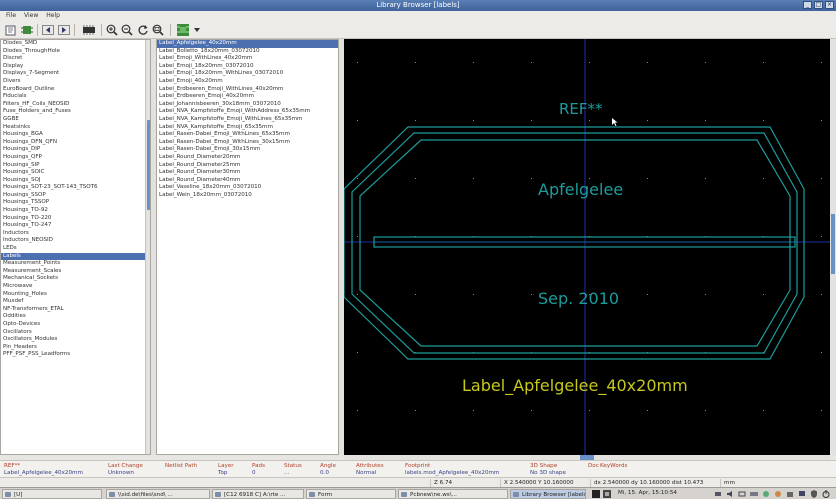 The image size is (836, 499). Describe the element at coordinates (790, 494) in the screenshot. I see `printer-icon` at that location.